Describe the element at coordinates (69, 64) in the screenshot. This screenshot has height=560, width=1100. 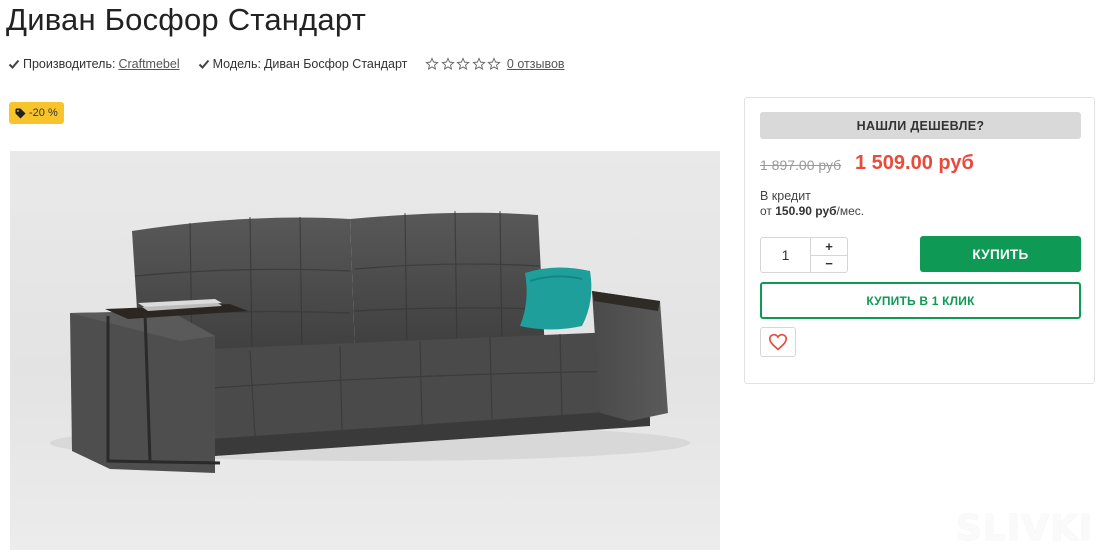
I see `manufacturer-label: Производитель:` at that location.